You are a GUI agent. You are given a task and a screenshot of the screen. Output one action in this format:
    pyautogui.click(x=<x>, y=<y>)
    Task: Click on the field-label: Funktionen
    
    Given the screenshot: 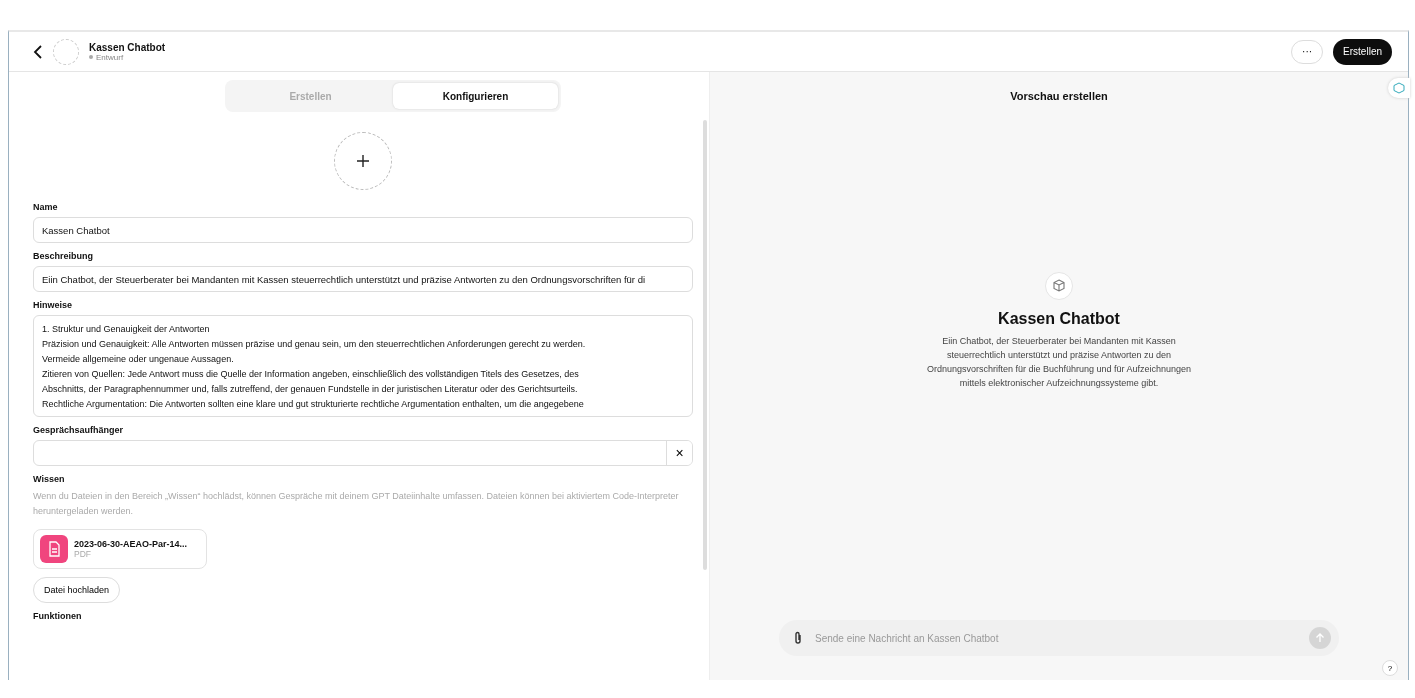 What is the action you would take?
    pyautogui.click(x=58, y=616)
    